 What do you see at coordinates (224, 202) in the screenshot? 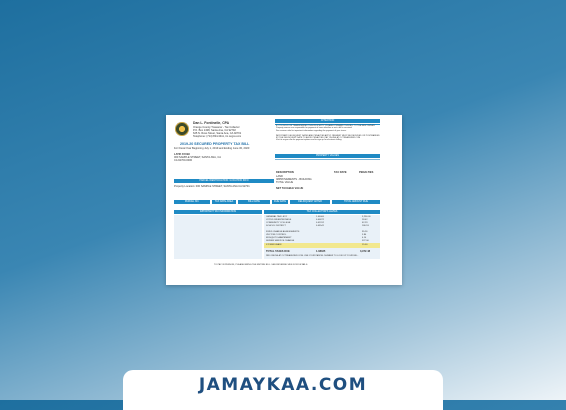
I see `strip-tax-rate-area: TAX RATE AREA` at bounding box center [224, 202].